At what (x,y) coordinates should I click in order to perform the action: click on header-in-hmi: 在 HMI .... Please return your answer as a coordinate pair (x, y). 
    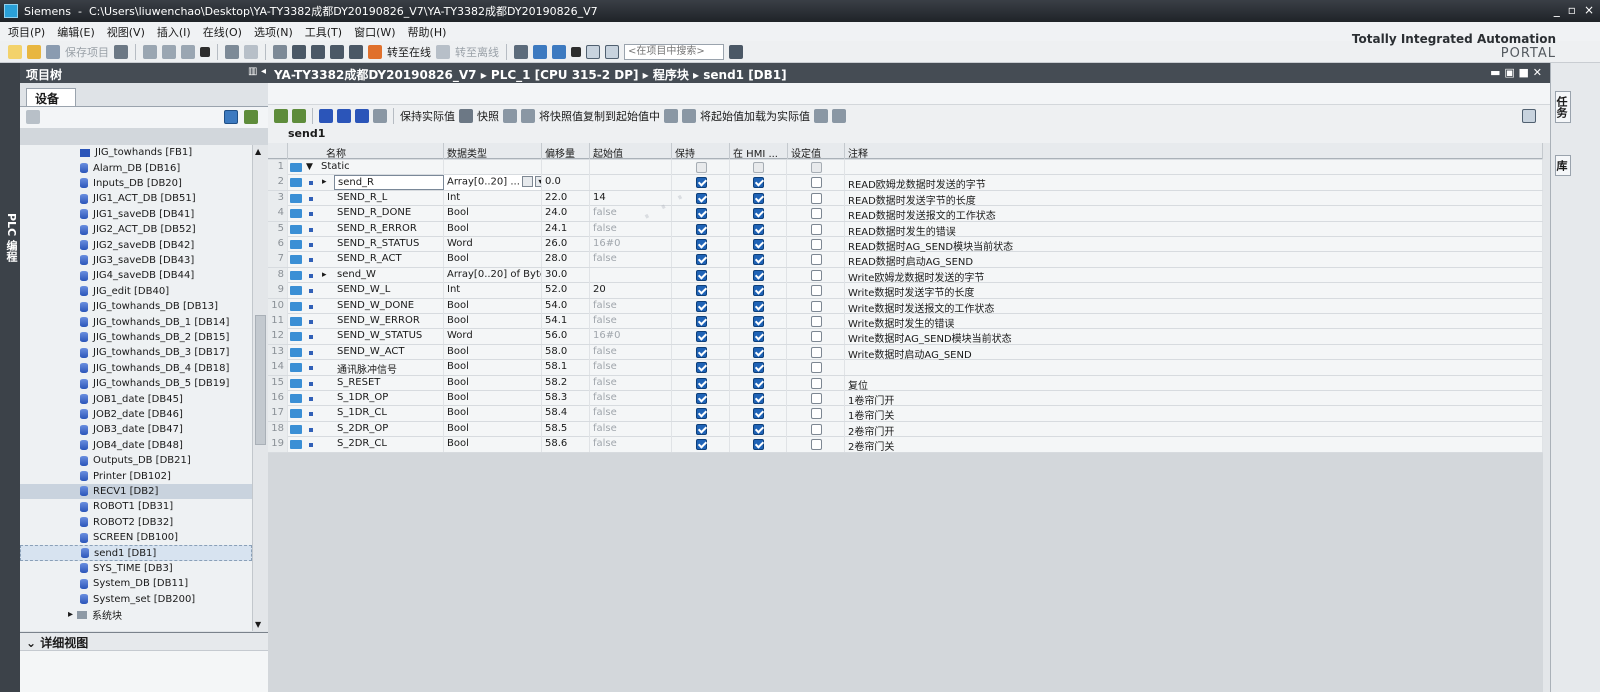
    Looking at the image, I should click on (759, 151).